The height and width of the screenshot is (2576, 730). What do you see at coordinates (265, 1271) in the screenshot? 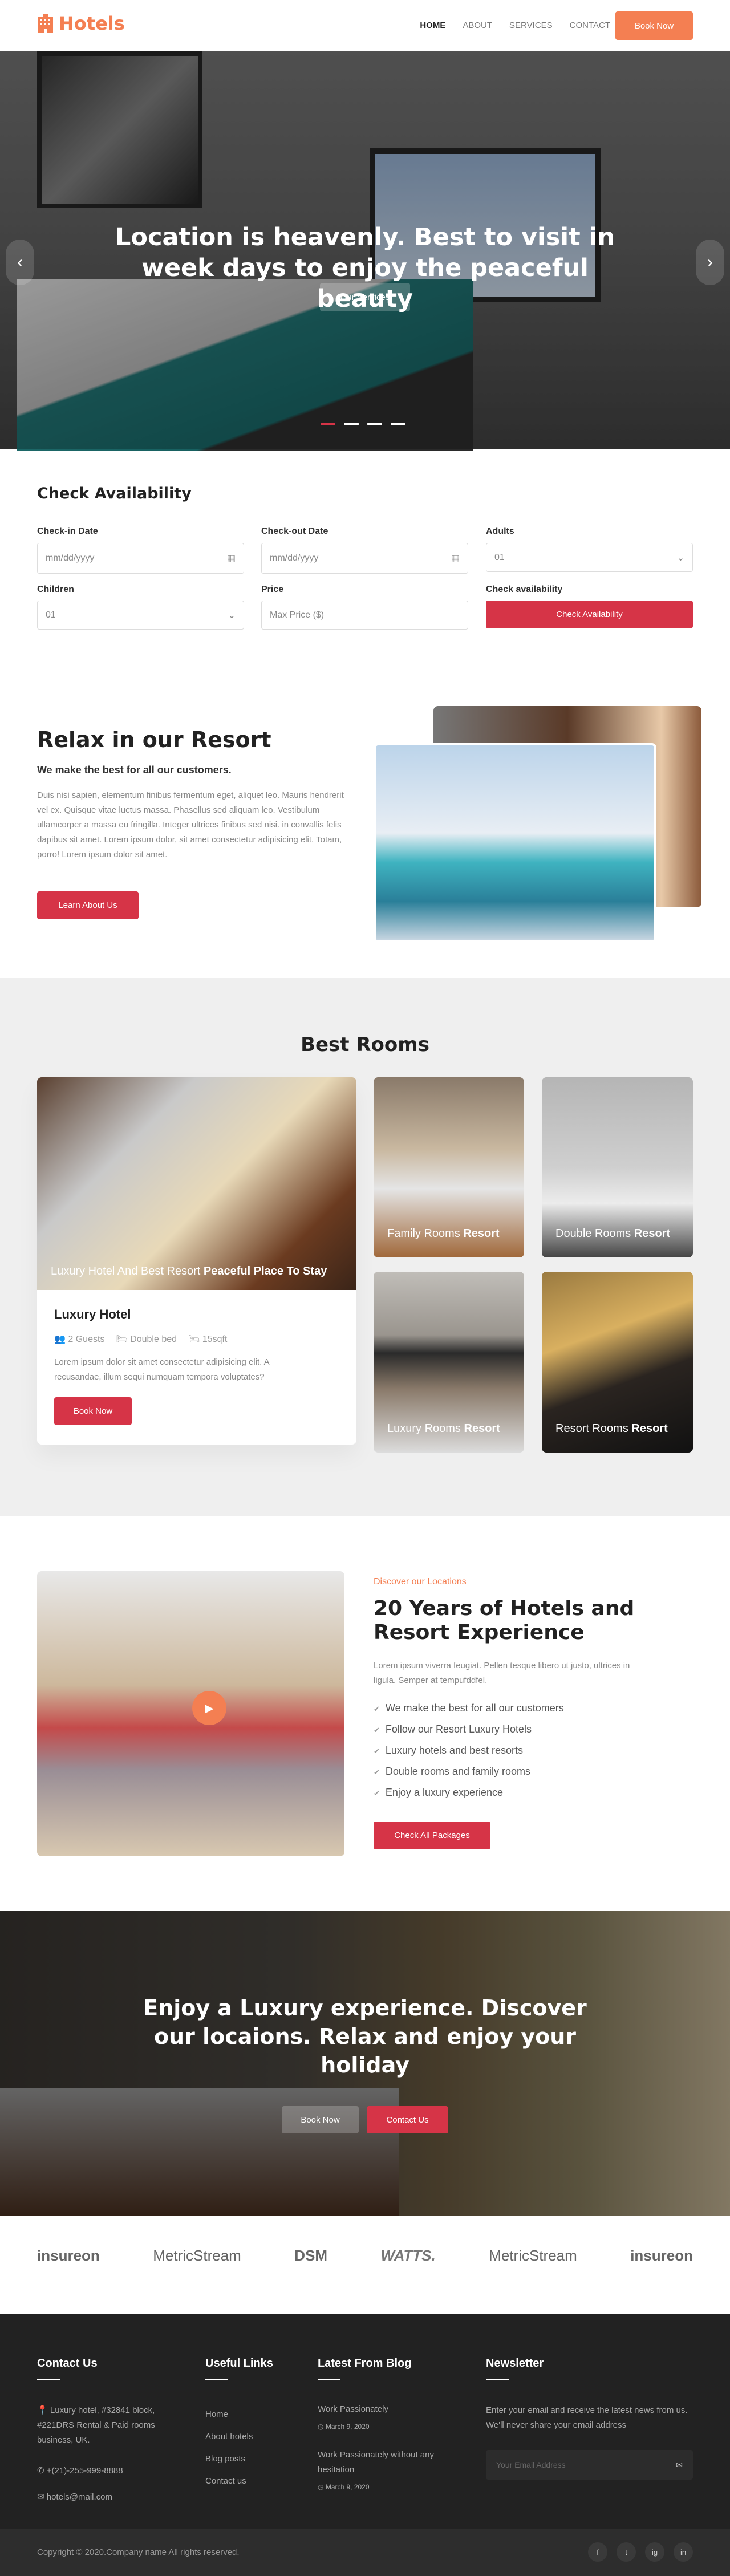
I see `caption-bold: Peaceful Place To Stay` at bounding box center [265, 1271].